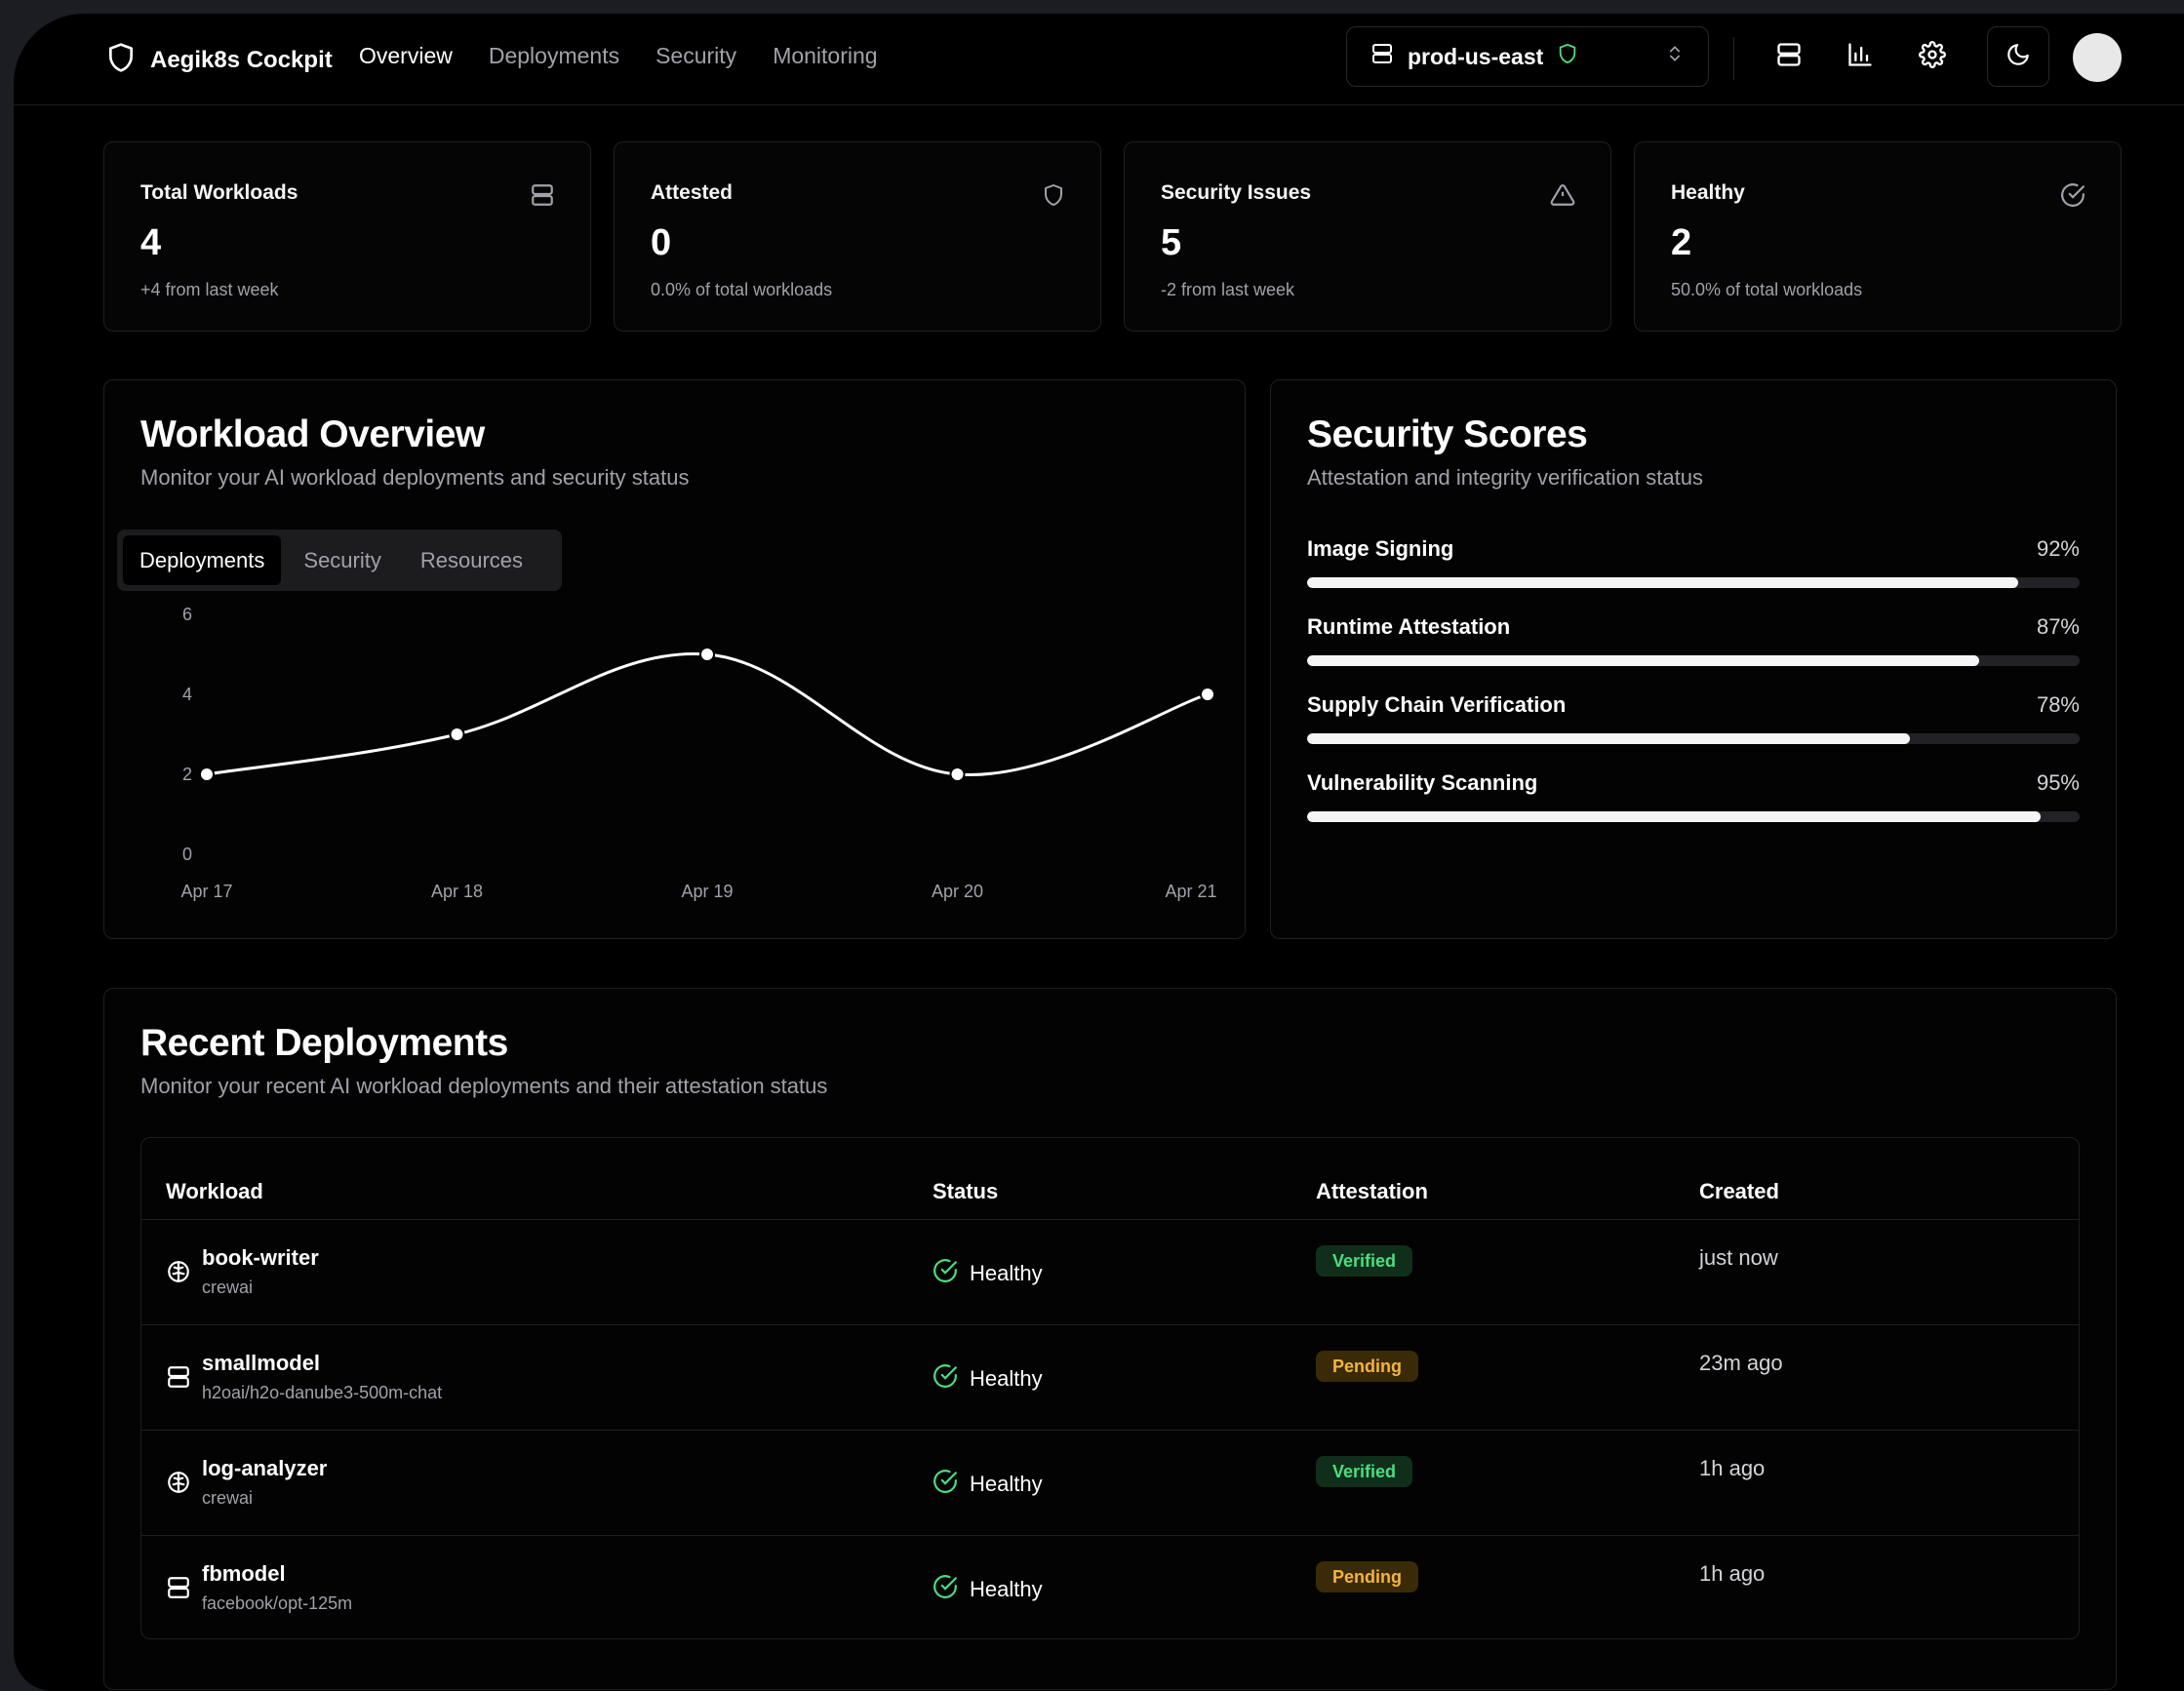 The width and height of the screenshot is (2184, 1691). Describe the element at coordinates (151, 242) in the screenshot. I see `stat-value: 4` at that location.